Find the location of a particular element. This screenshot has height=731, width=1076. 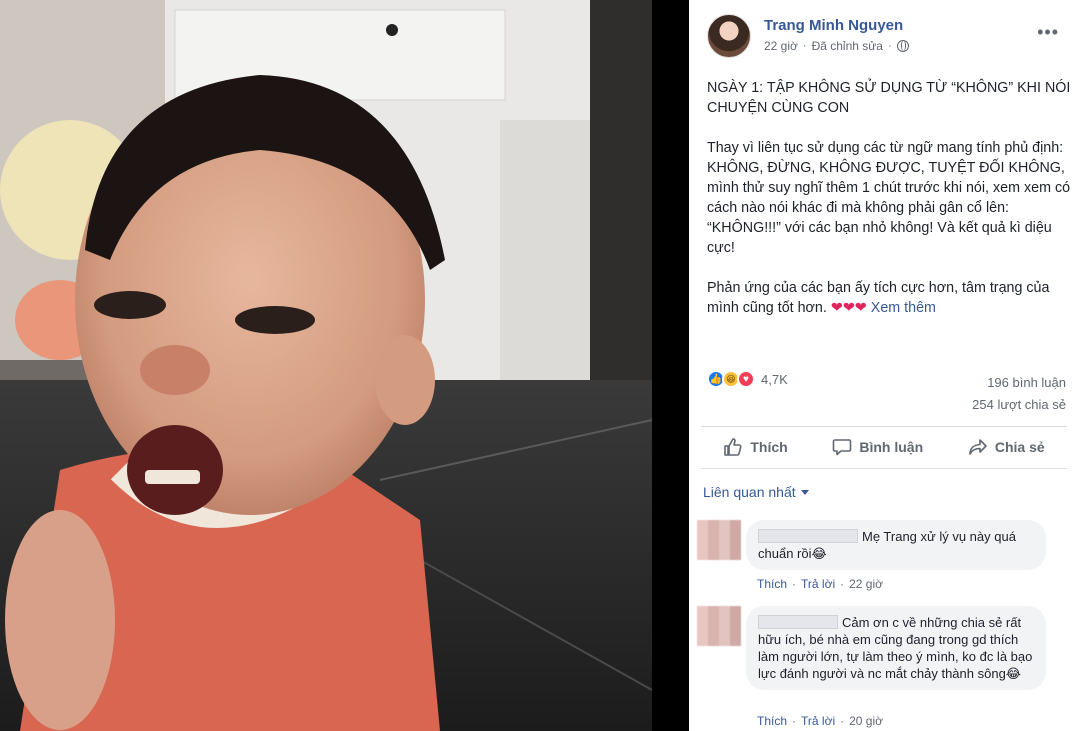

post-stats: 196 bình luận 254 lượt chia sẻ is located at coordinates (1019, 394).